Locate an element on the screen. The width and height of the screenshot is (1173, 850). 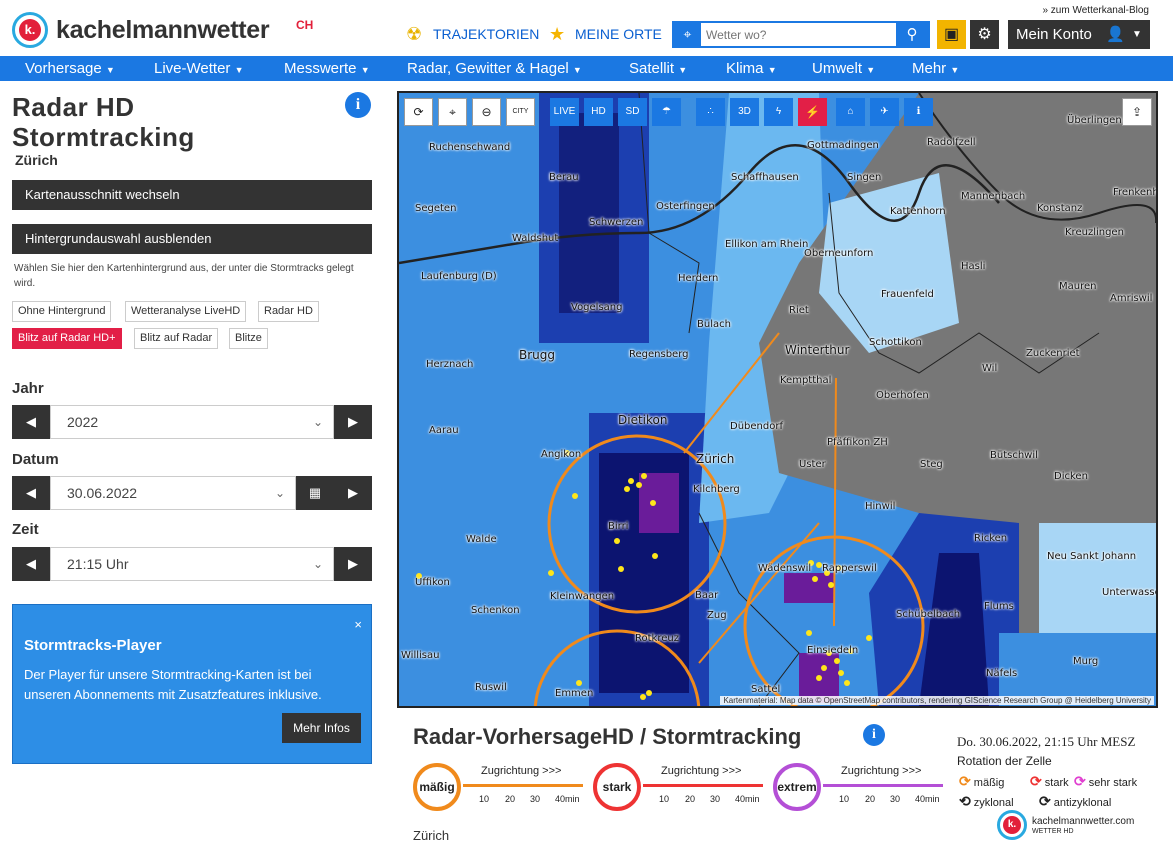
track-bar is located at coordinates (883, 785).